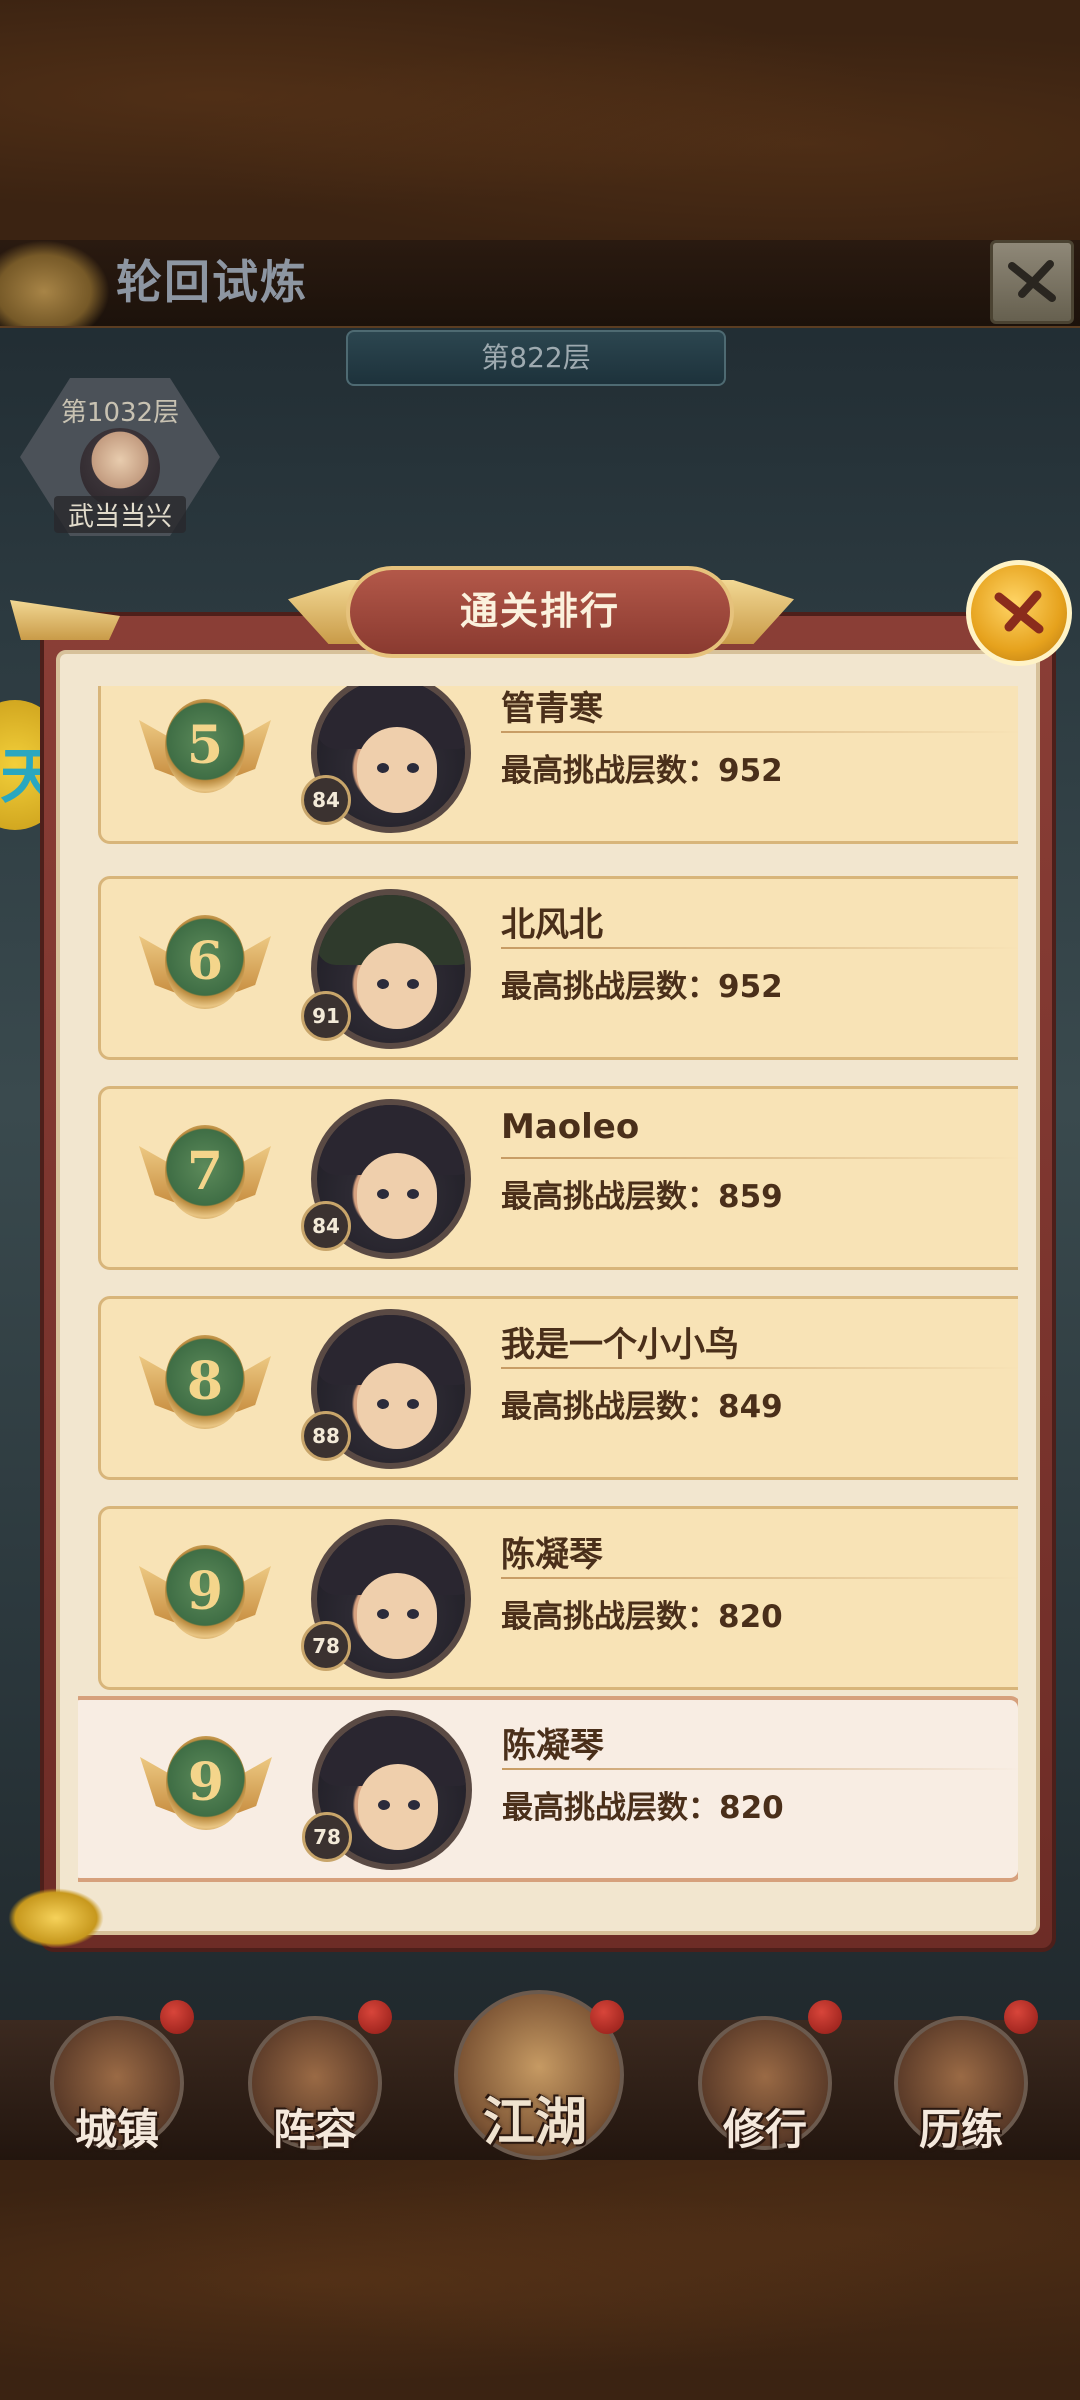  I want to click on rank-medal-icon: 5, so click(205, 752).